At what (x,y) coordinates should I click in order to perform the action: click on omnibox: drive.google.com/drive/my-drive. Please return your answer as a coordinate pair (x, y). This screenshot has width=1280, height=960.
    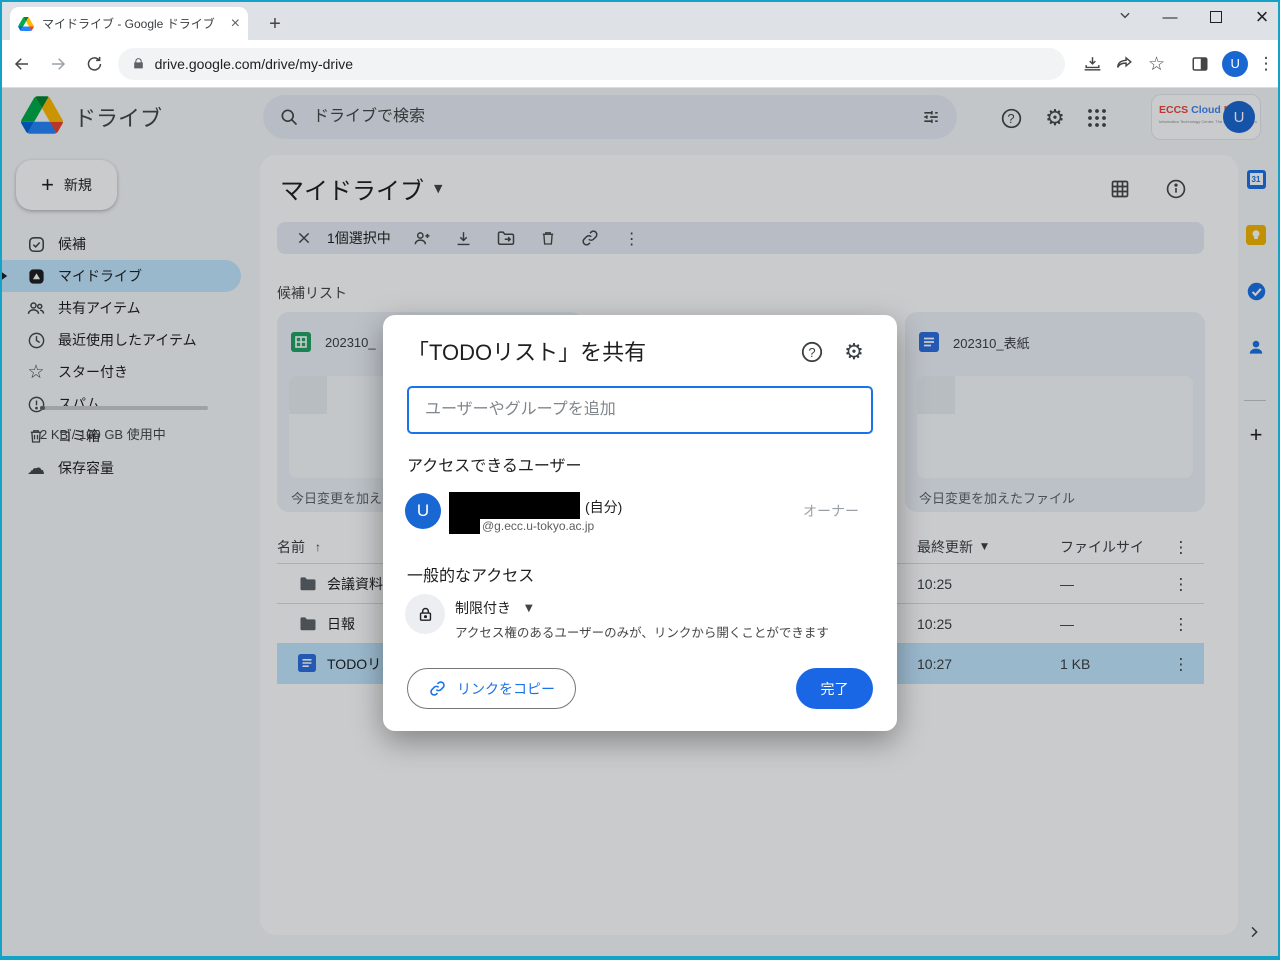
    Looking at the image, I should click on (591, 63).